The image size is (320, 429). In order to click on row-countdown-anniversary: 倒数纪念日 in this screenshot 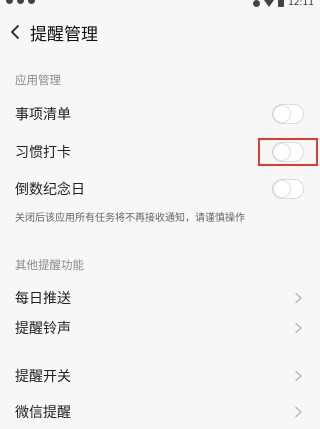, I will do `click(160, 189)`.